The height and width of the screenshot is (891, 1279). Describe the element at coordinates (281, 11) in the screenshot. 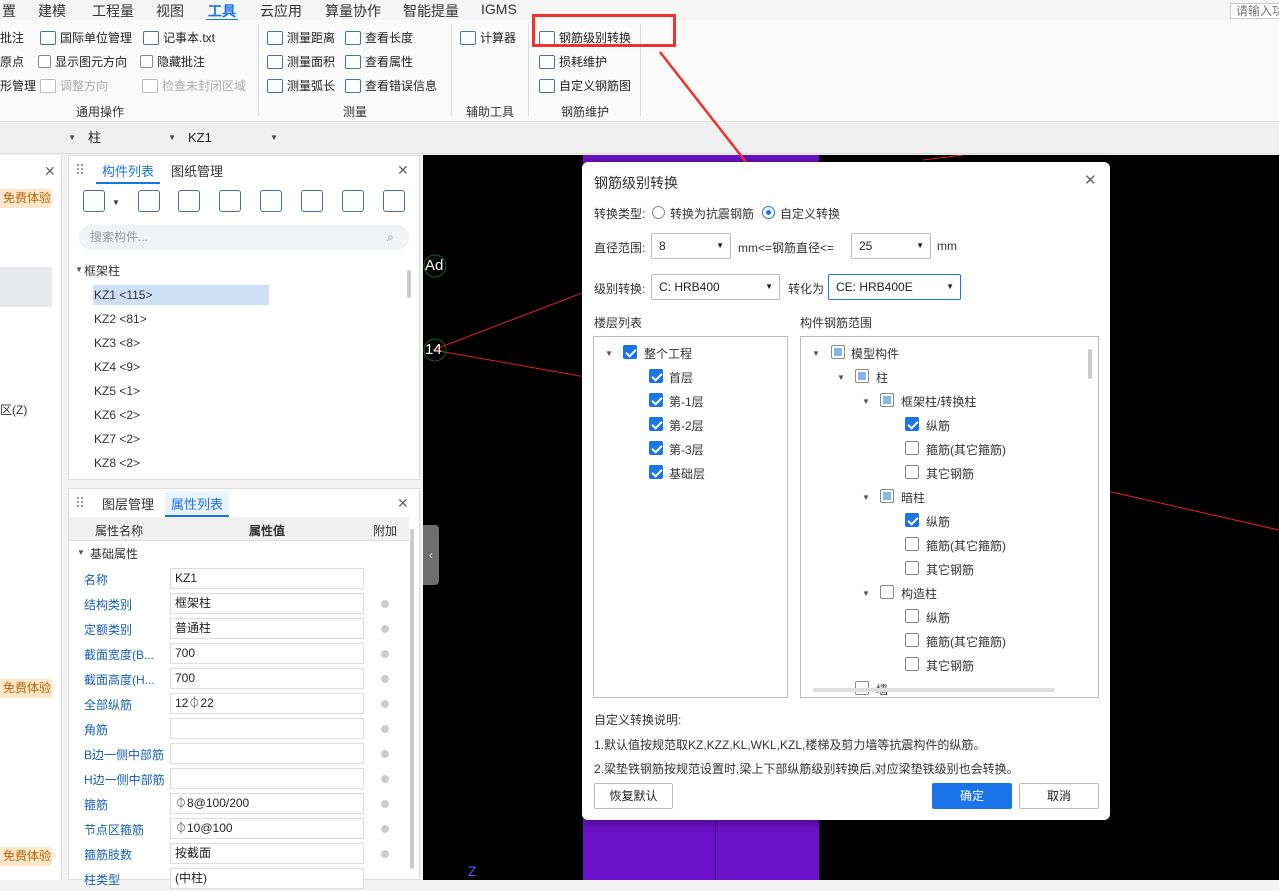

I see `menu-item-cloud: 云应用` at that location.